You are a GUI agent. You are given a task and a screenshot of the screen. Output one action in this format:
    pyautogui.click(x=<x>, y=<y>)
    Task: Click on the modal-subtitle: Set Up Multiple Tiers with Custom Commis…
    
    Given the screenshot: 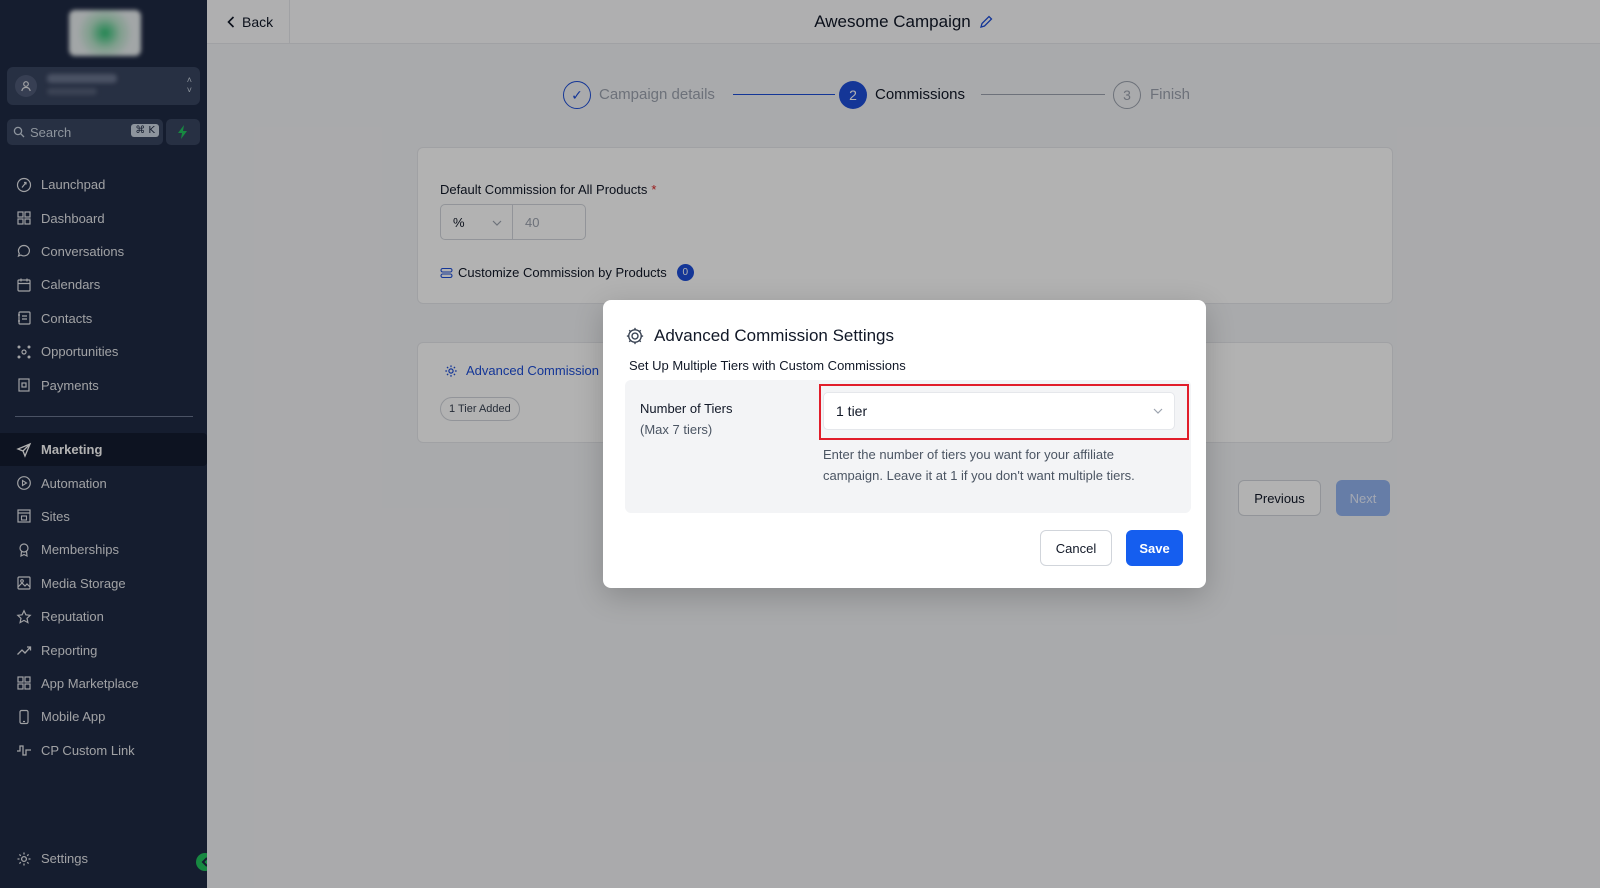 What is the action you would take?
    pyautogui.click(x=767, y=365)
    